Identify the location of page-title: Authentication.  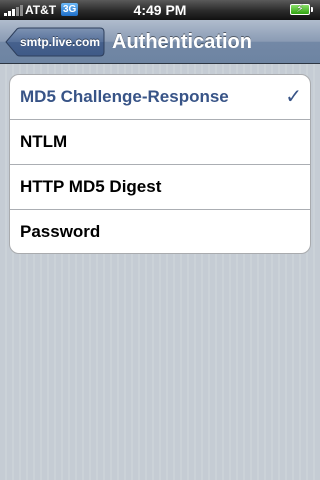
(182, 42).